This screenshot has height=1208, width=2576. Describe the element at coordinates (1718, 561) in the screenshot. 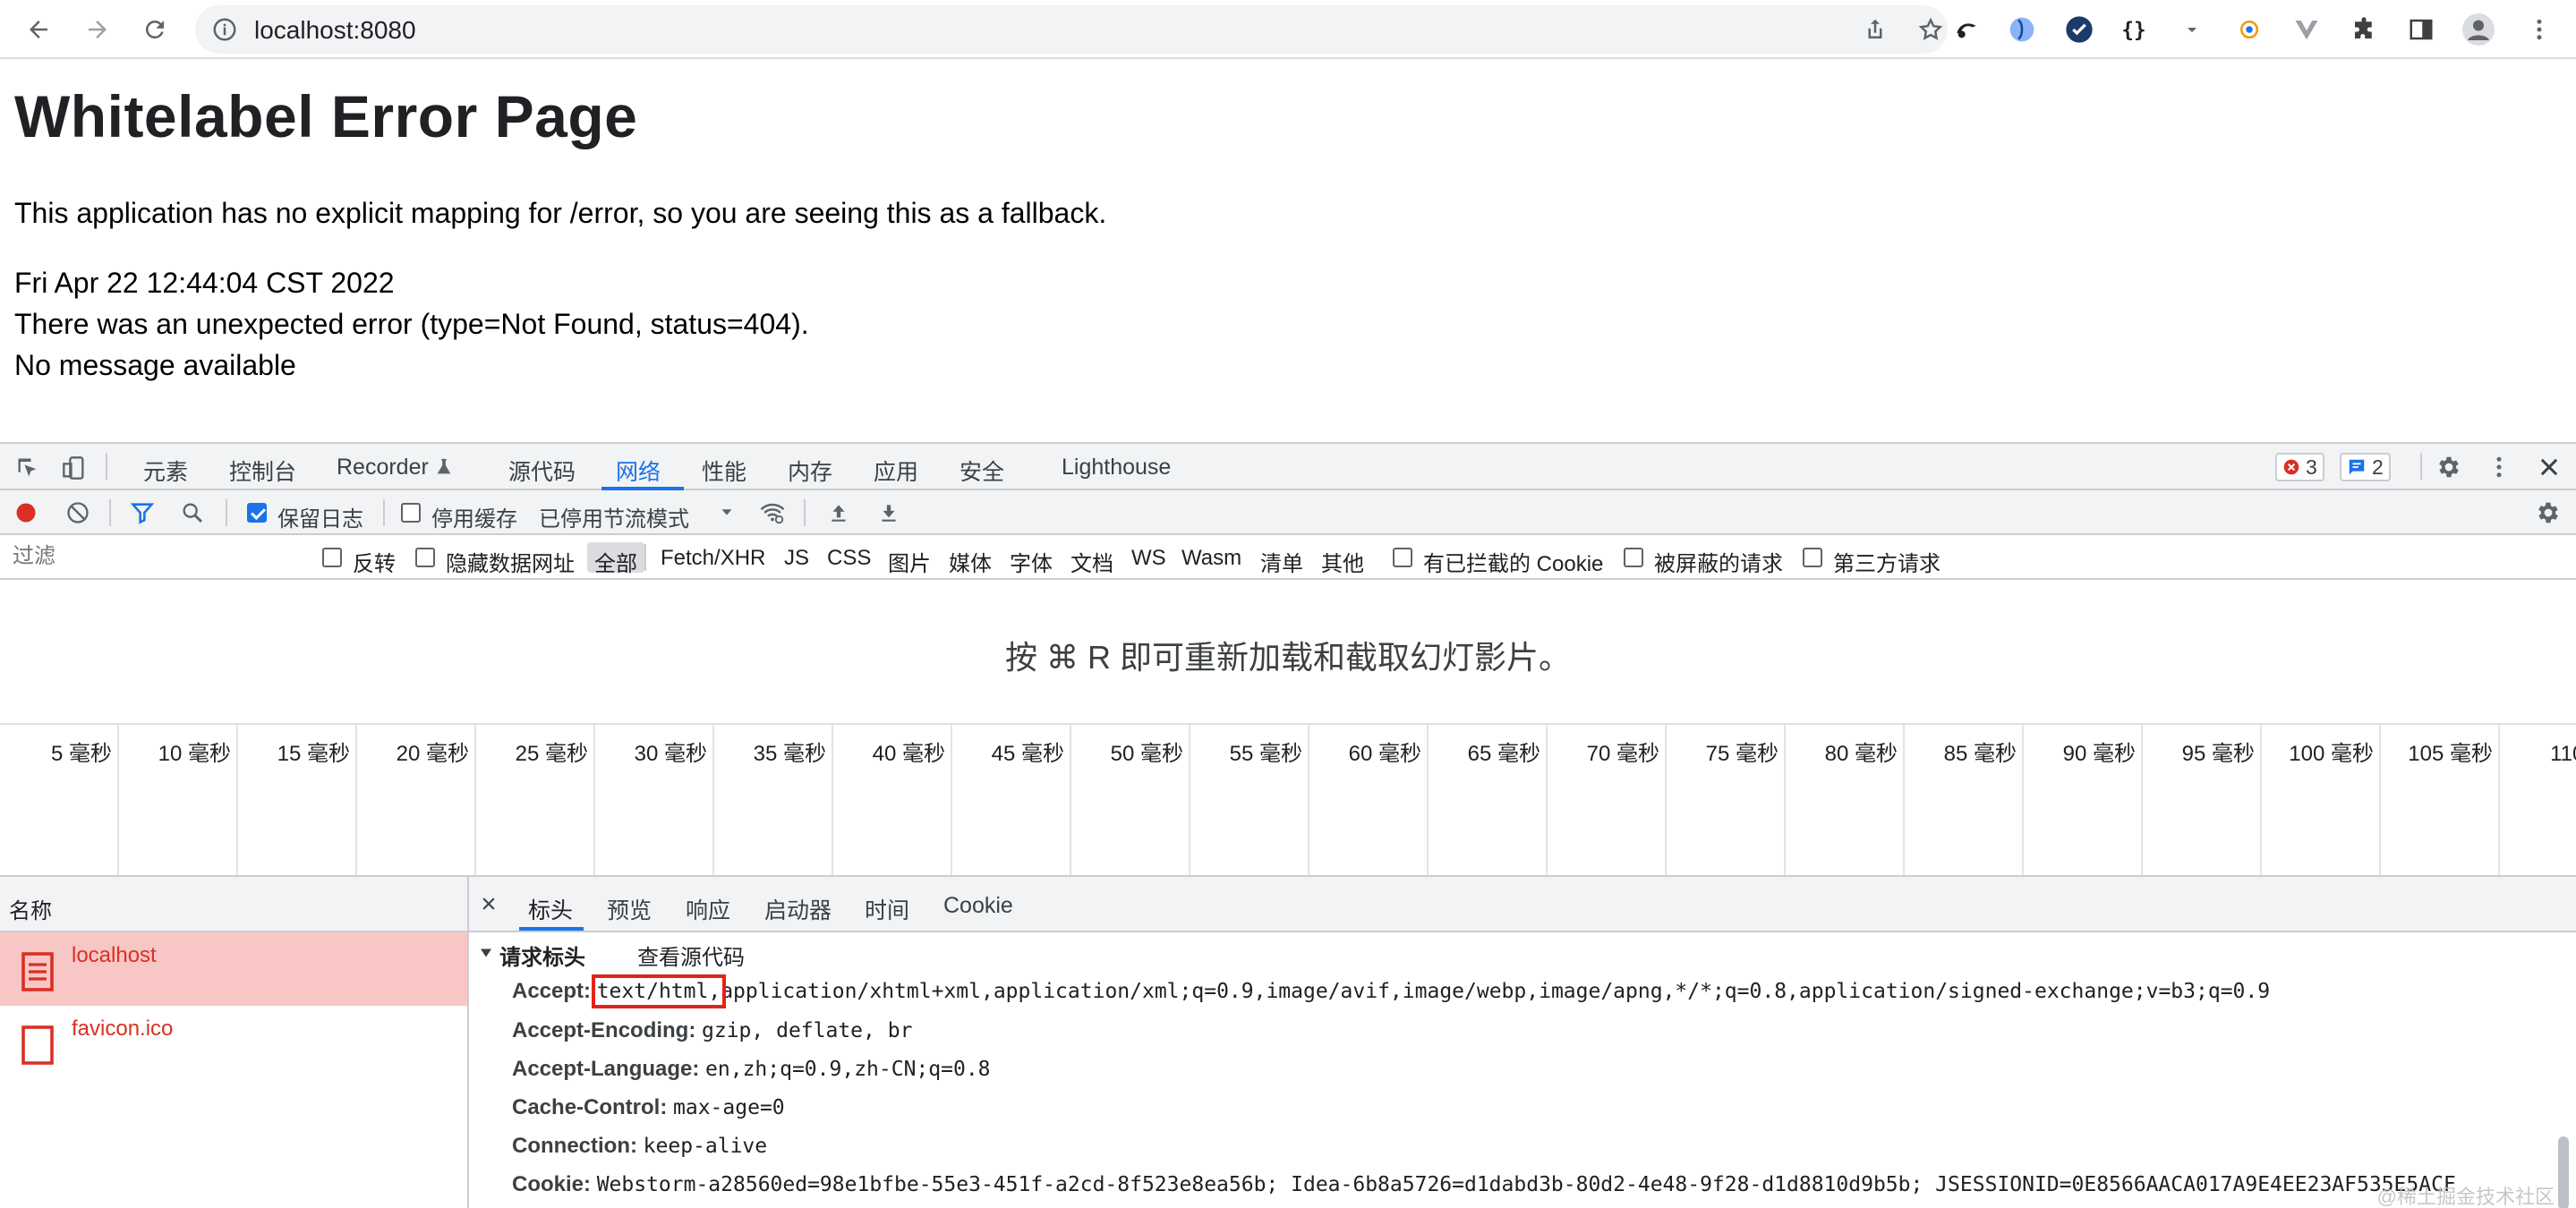

I see `blocked-requests-label: 被屏蔽的请求` at that location.